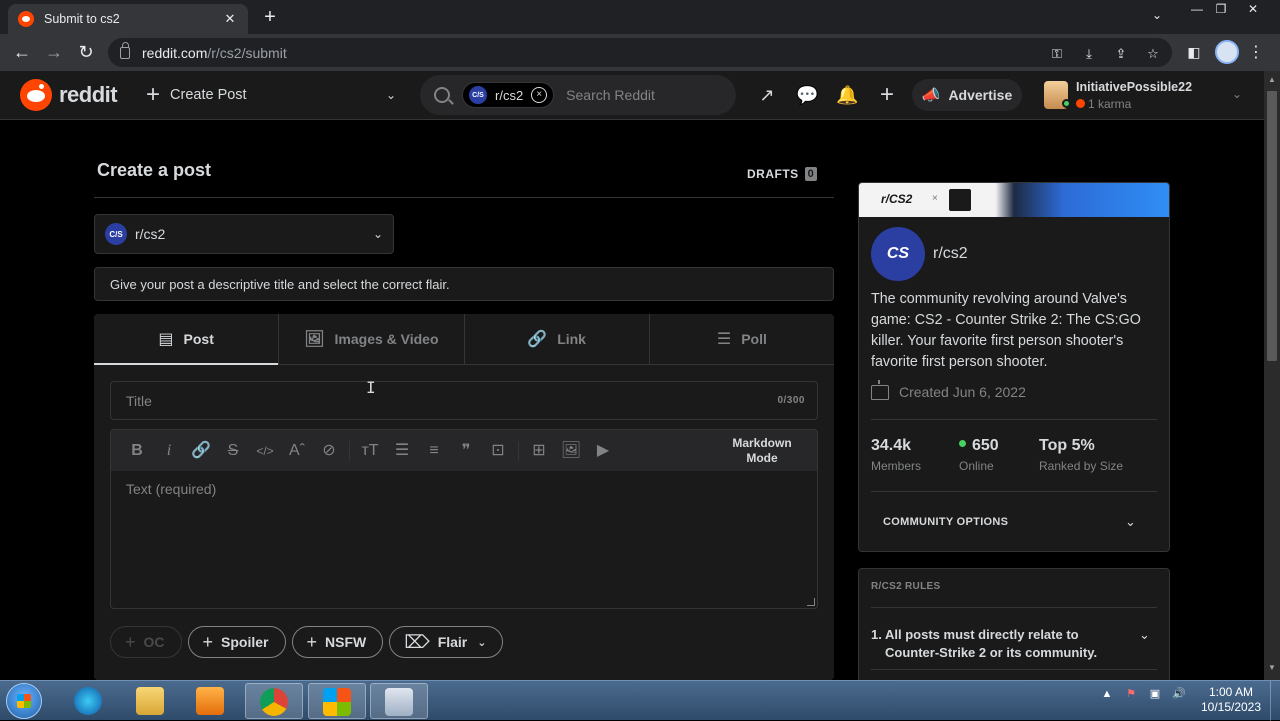  What do you see at coordinates (1256, 52) in the screenshot?
I see `browser-menu-icon: ⋮` at bounding box center [1256, 52].